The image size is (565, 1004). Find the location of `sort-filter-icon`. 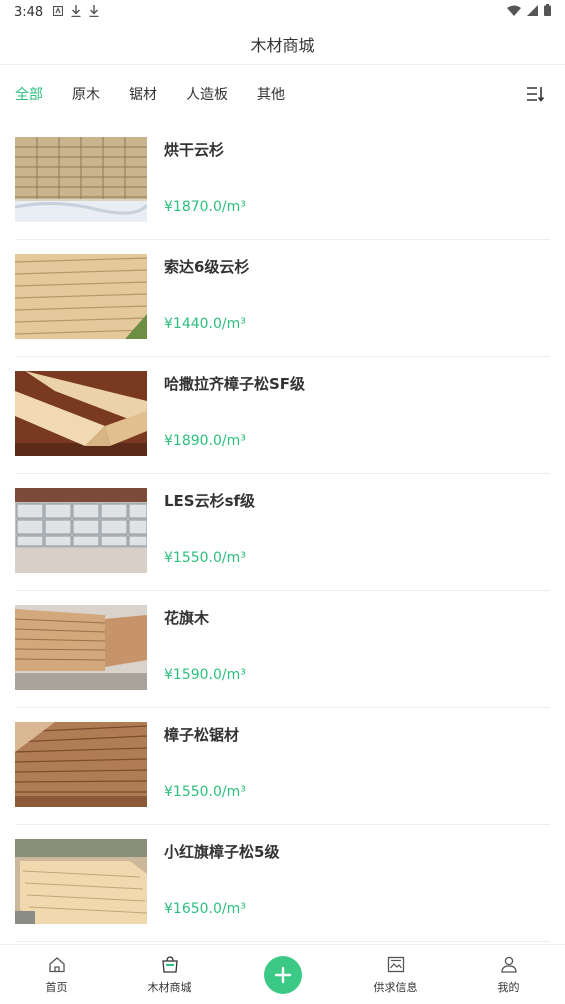

sort-filter-icon is located at coordinates (535, 94).